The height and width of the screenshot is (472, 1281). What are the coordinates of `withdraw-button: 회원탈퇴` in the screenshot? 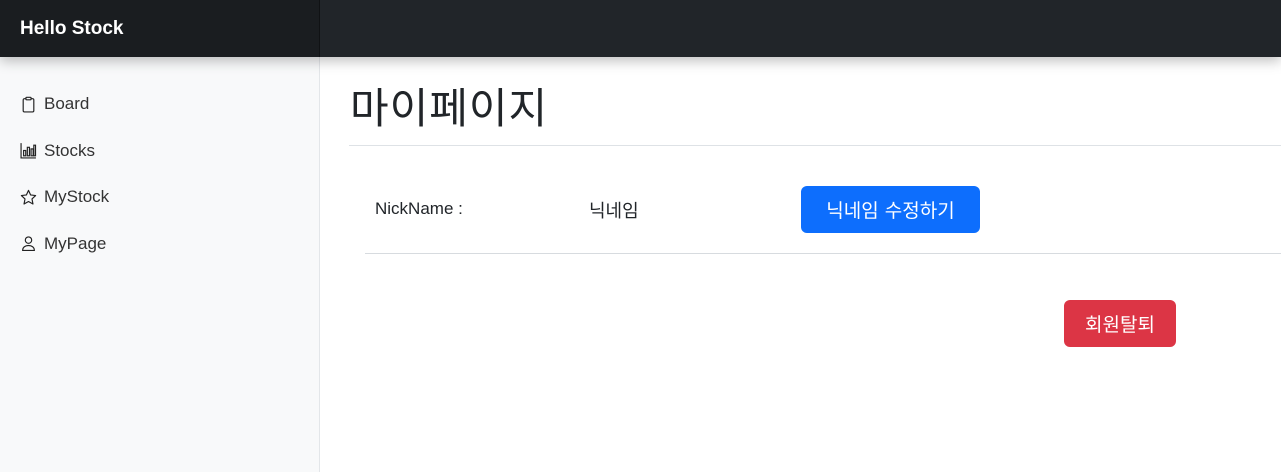 It's located at (1120, 323).